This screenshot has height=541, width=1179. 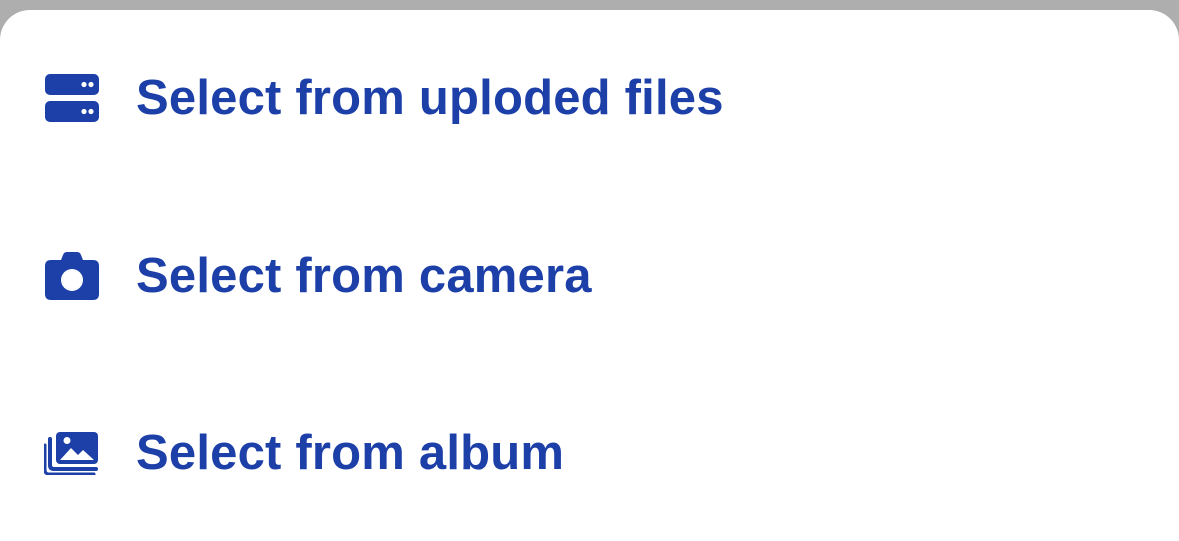 I want to click on option-label: Select from camera, so click(x=364, y=276).